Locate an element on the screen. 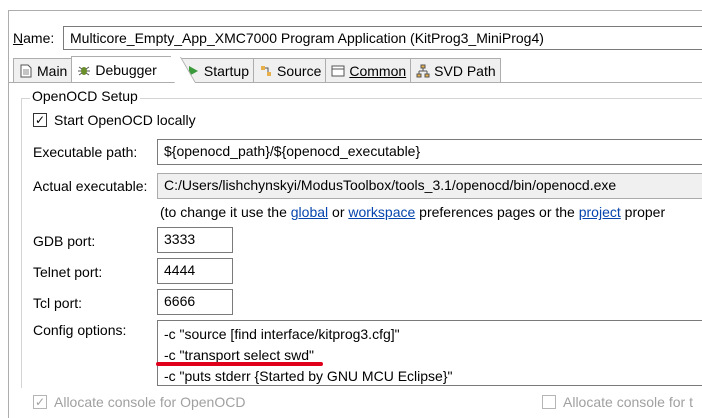 The height and width of the screenshot is (418, 702). executable-path-input: ${openocd_path}/${openocd_executable} is located at coordinates (429, 152).